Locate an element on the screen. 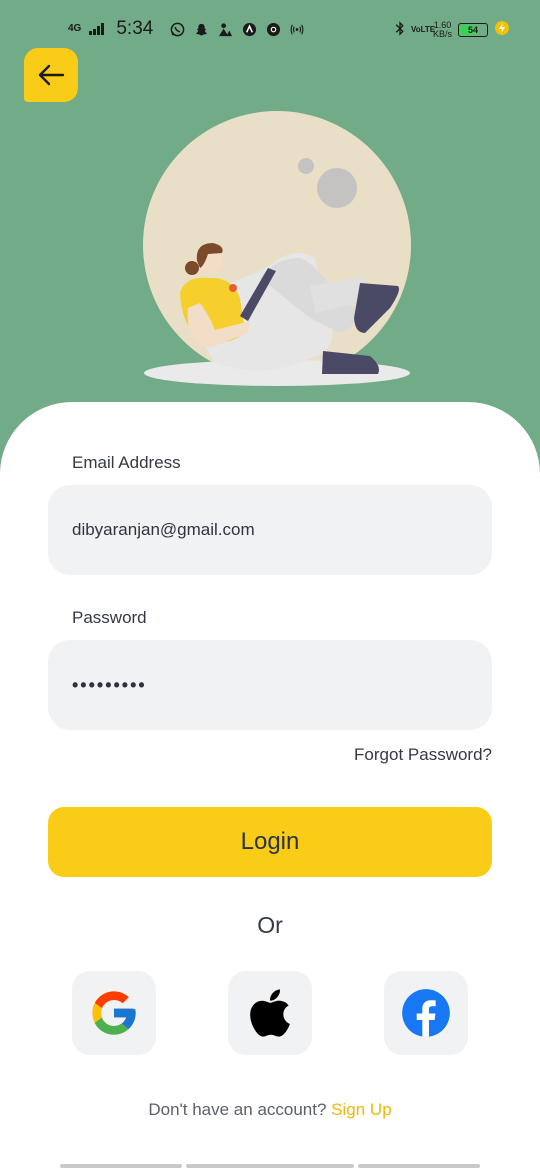 This screenshot has height=1170, width=540. google-login-button is located at coordinates (114, 1013).